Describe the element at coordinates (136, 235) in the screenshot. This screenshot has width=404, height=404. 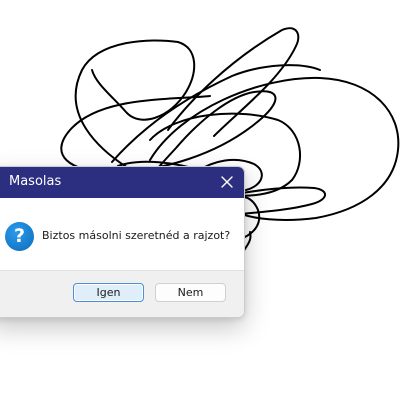
I see `dialog-message: Biztos másolni szeretnéd a rajzot?` at that location.